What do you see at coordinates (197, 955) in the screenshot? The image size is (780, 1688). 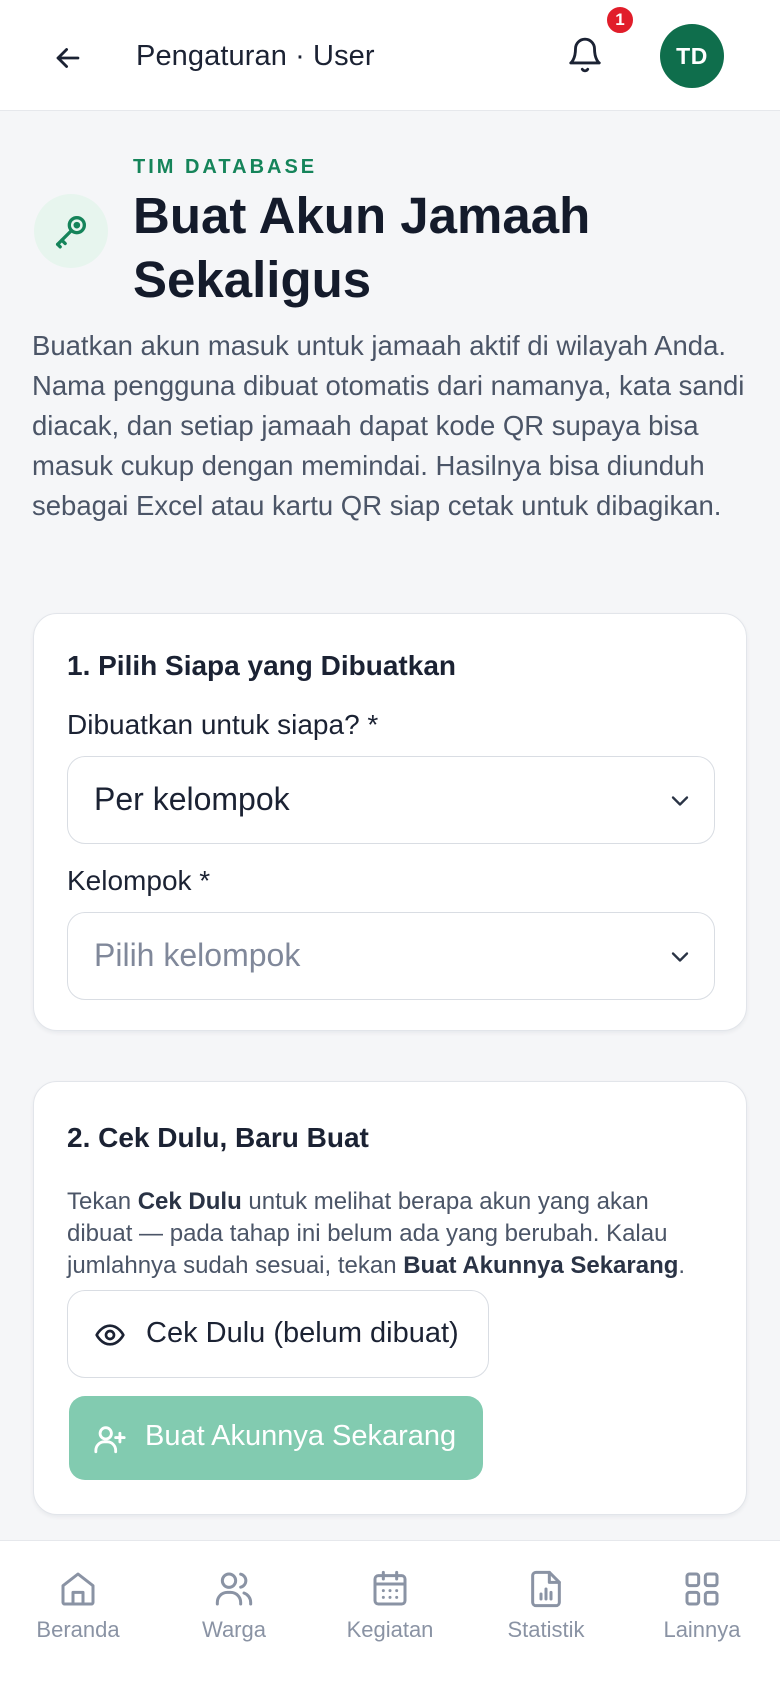 I see `group-select-placeholder: Pilih kelompok` at bounding box center [197, 955].